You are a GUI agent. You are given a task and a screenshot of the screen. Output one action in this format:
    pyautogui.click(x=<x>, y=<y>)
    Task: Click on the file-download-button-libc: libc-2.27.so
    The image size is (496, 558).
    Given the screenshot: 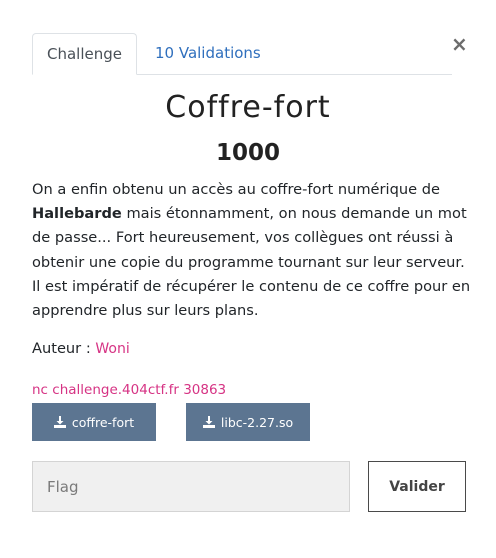 What is the action you would take?
    pyautogui.click(x=248, y=422)
    